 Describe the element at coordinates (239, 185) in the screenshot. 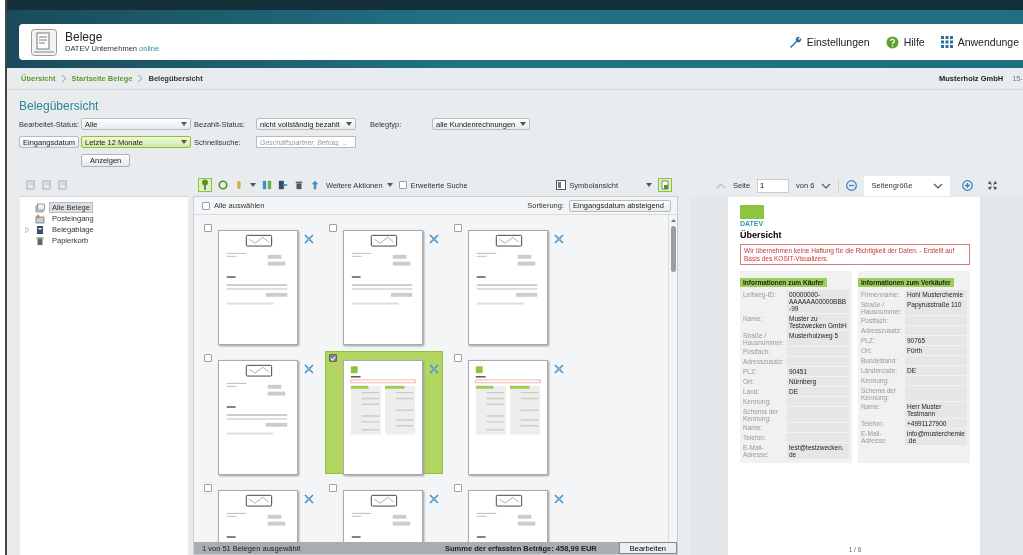

I see `paperclip-icon` at that location.